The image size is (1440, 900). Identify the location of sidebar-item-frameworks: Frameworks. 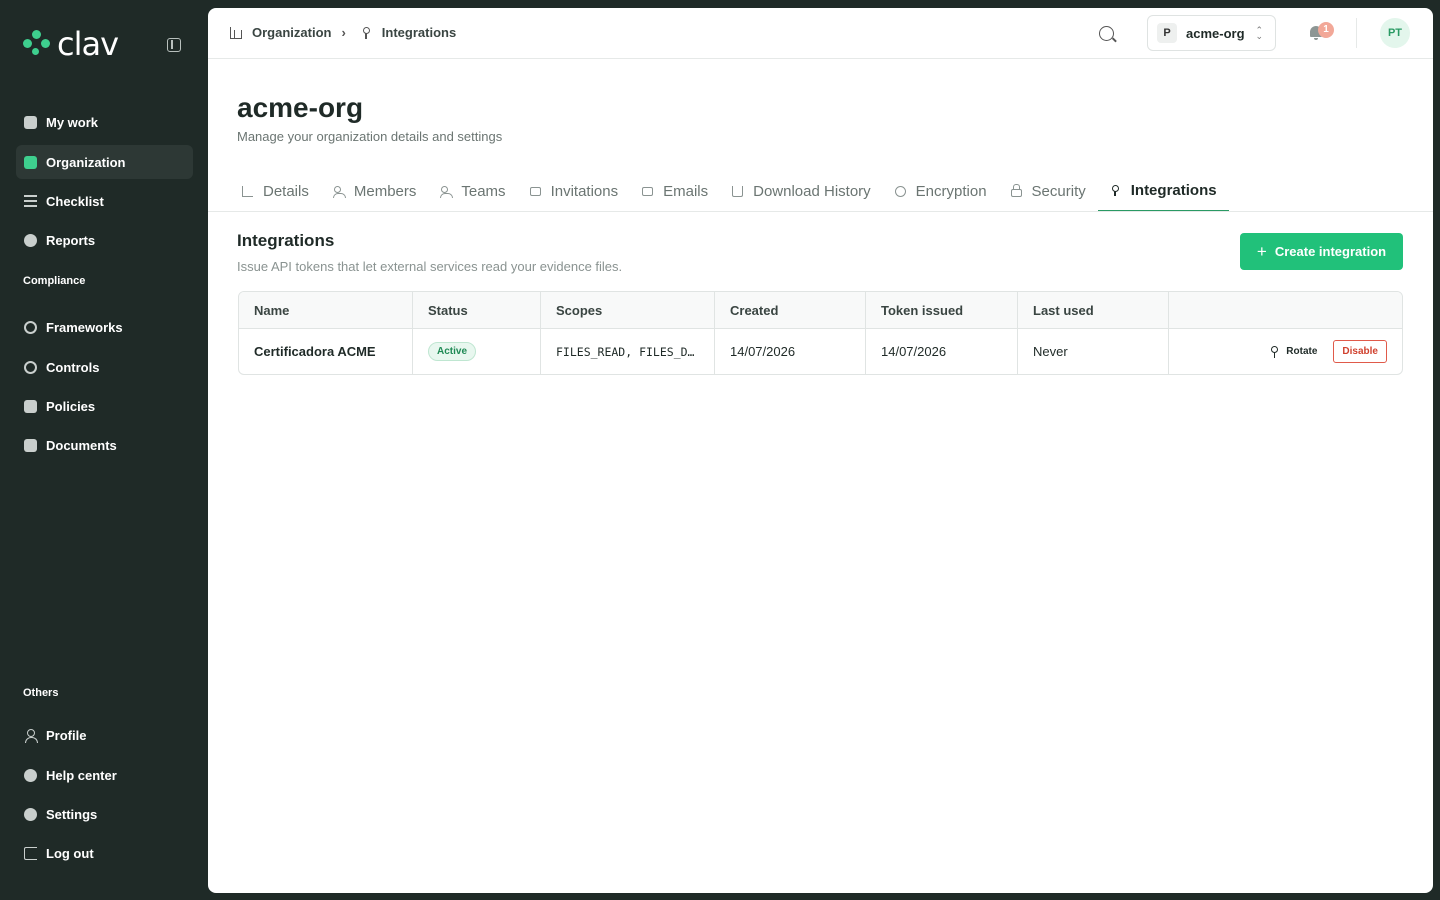
(104, 327).